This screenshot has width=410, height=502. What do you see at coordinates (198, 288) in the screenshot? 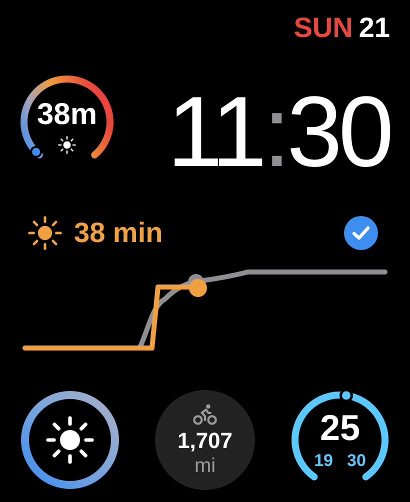
I see `current-marker` at bounding box center [198, 288].